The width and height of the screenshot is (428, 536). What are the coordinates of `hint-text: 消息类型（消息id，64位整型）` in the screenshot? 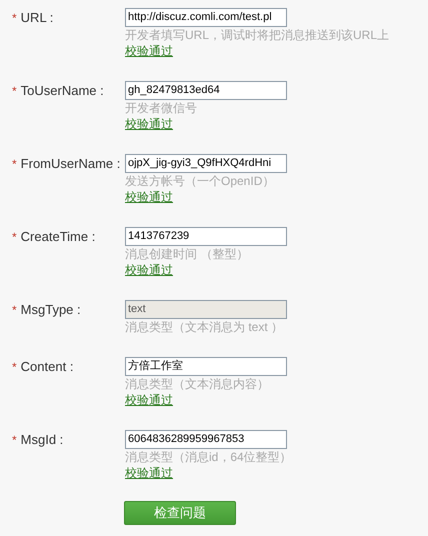 It's located at (208, 457).